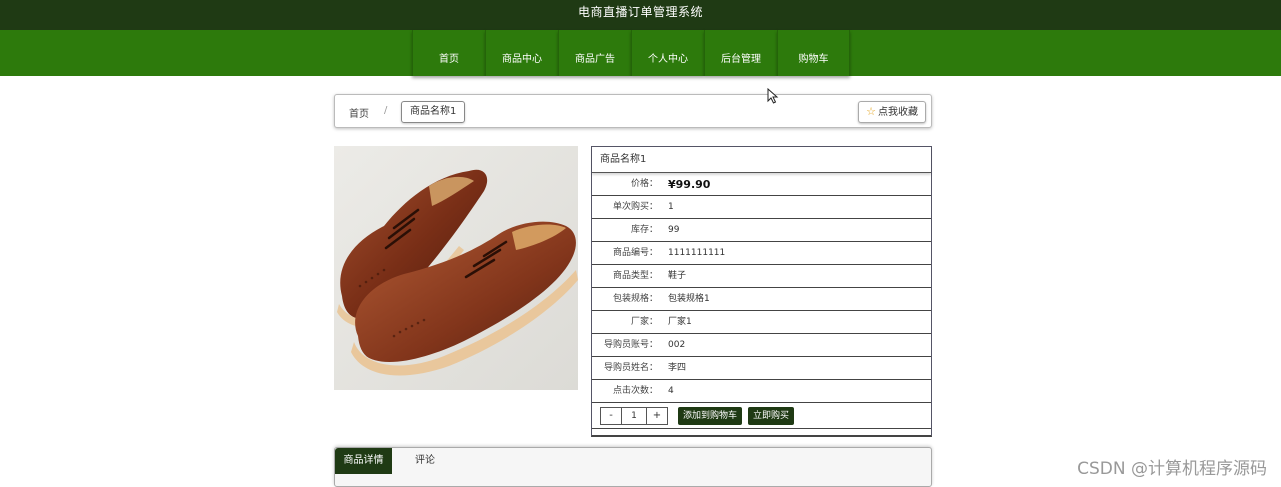 The width and height of the screenshot is (1281, 487). I want to click on purchase-actions: - 1 + 添加到购物车 立即购买, so click(761, 416).